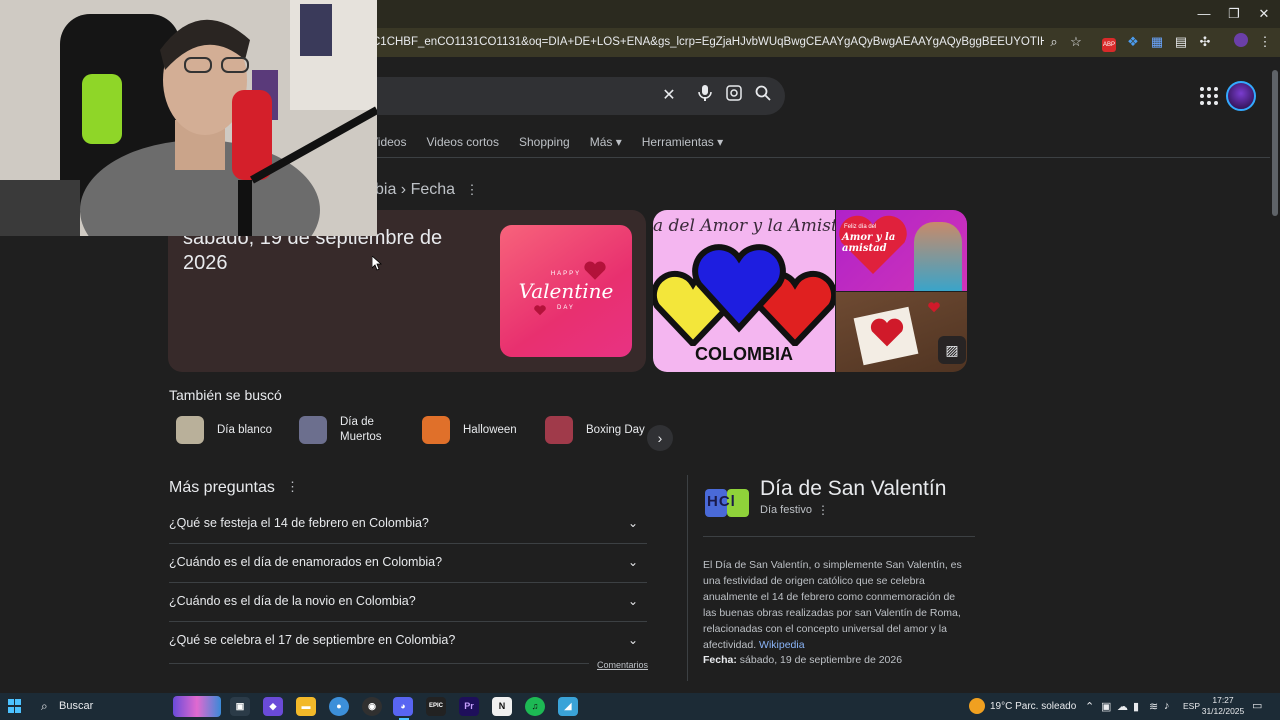 This screenshot has height=720, width=1280. What do you see at coordinates (566, 291) in the screenshot?
I see `valentine-thumbnail: HAPPY Valentine DAY` at bounding box center [566, 291].